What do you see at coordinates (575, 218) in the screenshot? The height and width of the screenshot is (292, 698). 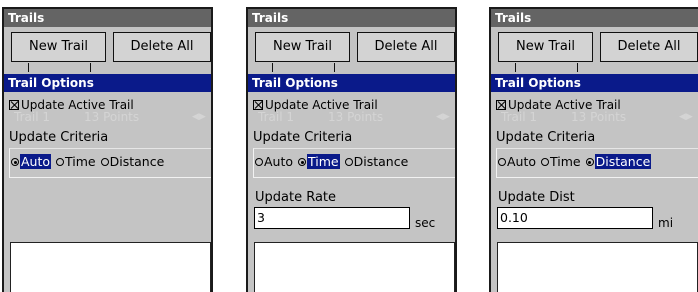 I see `update-dist-input: 0.10` at bounding box center [575, 218].